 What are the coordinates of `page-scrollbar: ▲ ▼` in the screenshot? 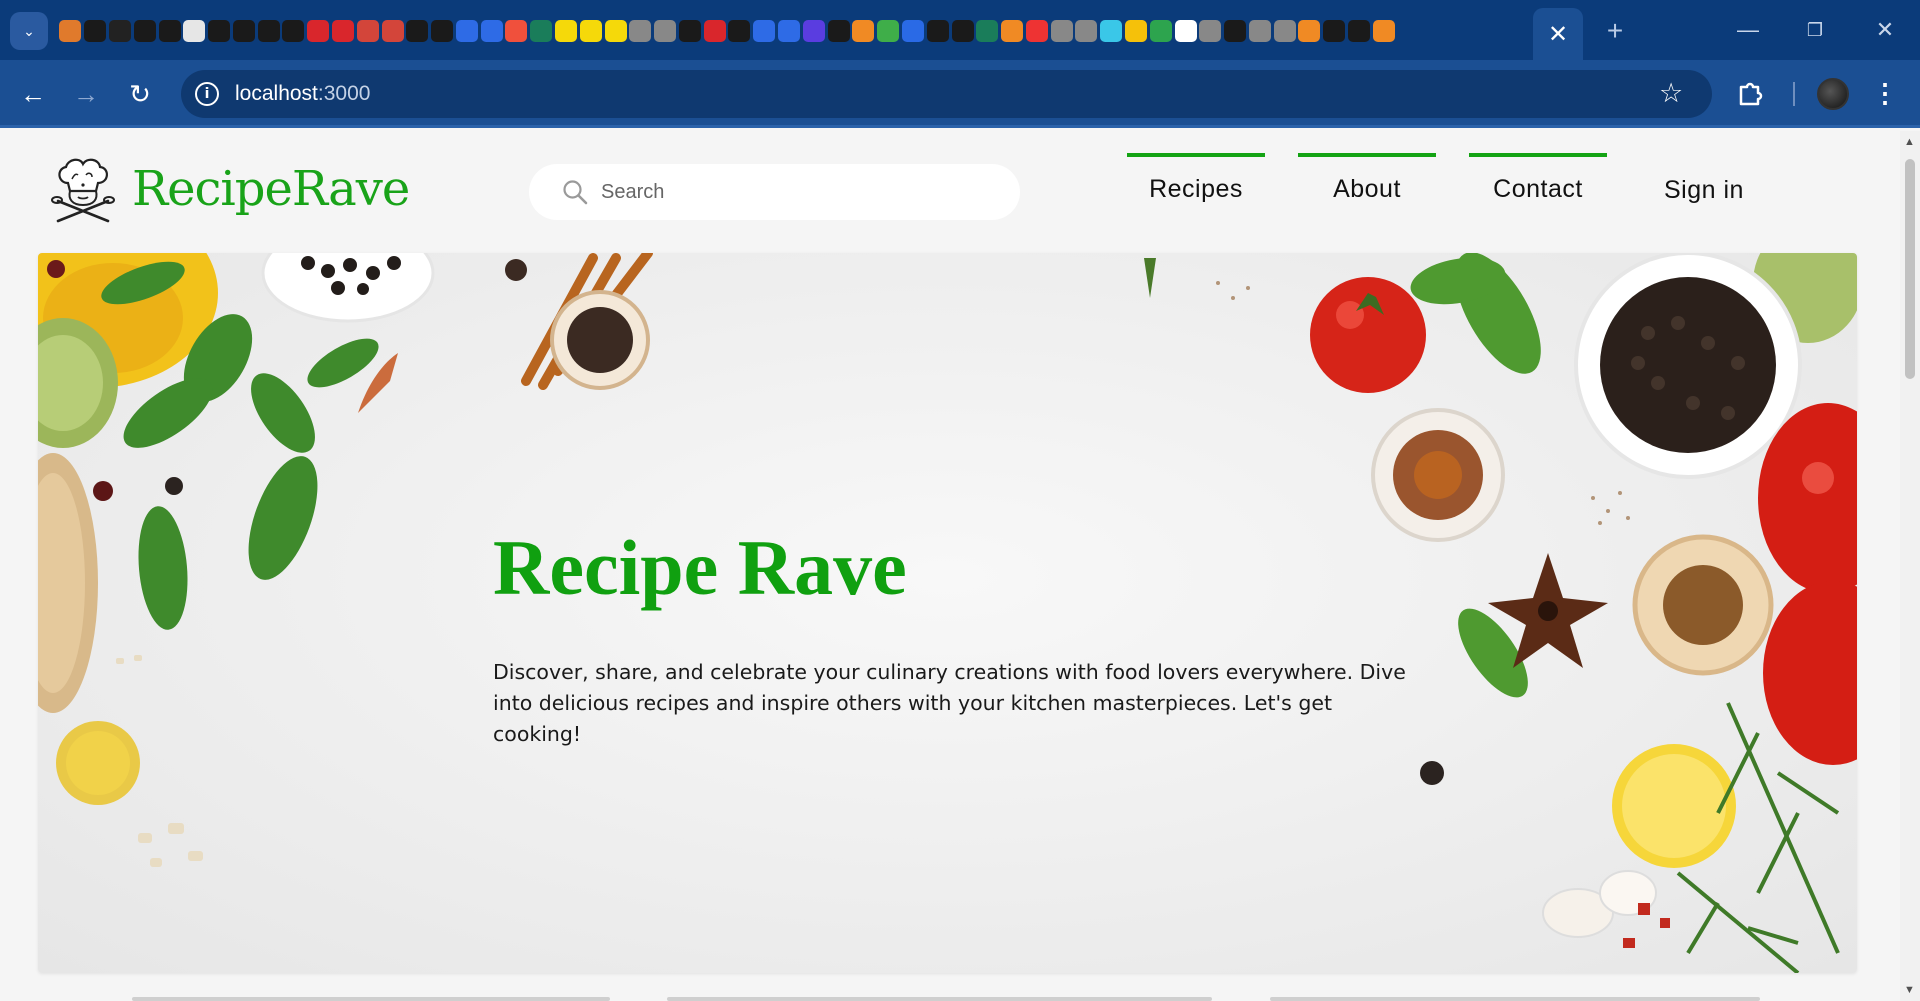 It's located at (1910, 566).